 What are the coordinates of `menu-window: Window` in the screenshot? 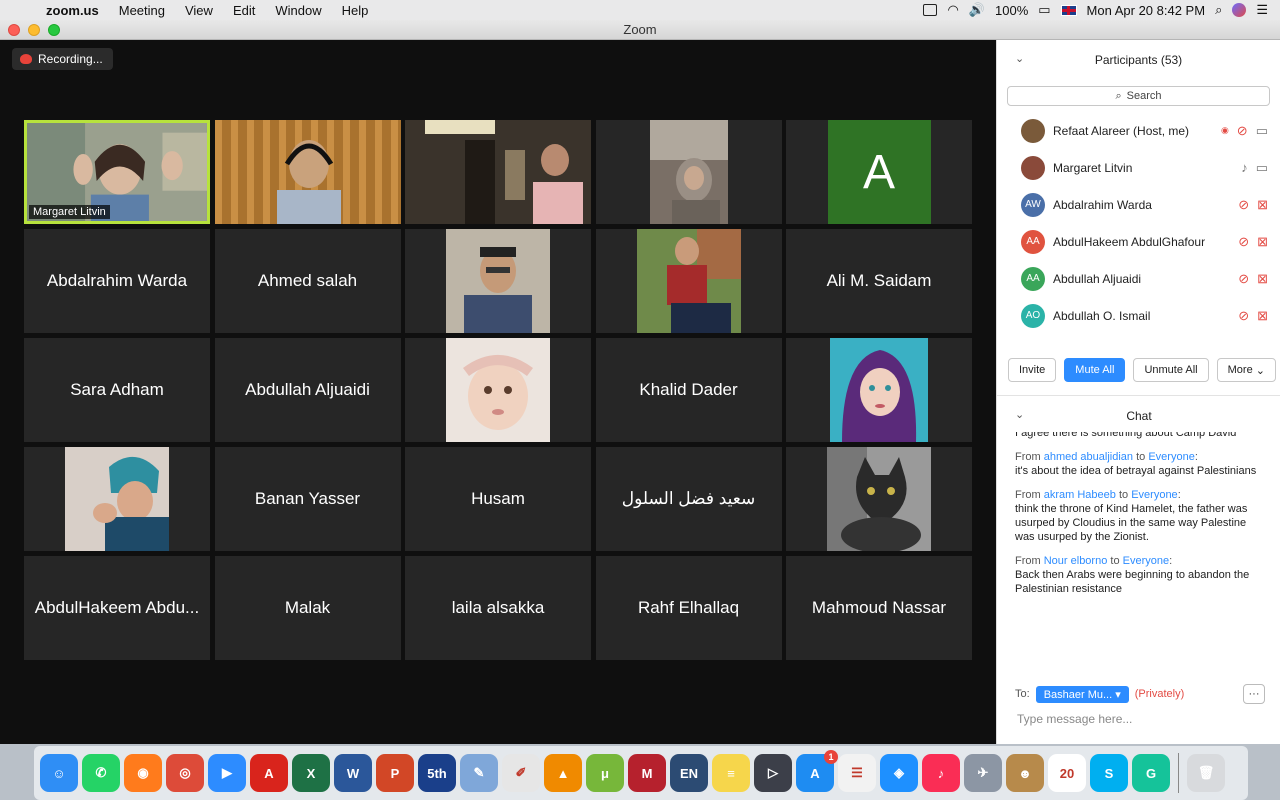 It's located at (298, 10).